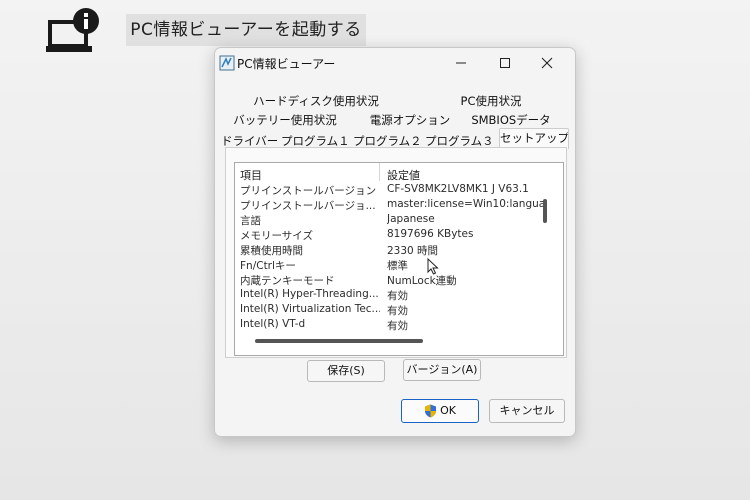  Describe the element at coordinates (431, 411) in the screenshot. I see `uac-shield-icon` at that location.